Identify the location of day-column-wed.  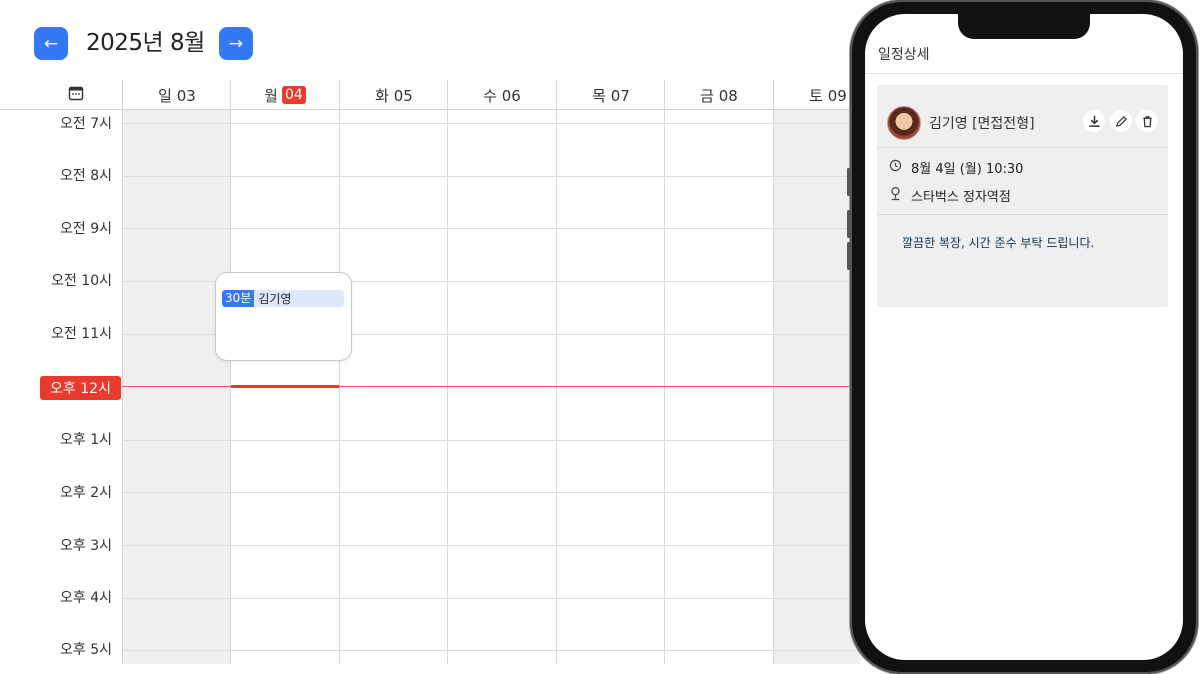
(501, 387).